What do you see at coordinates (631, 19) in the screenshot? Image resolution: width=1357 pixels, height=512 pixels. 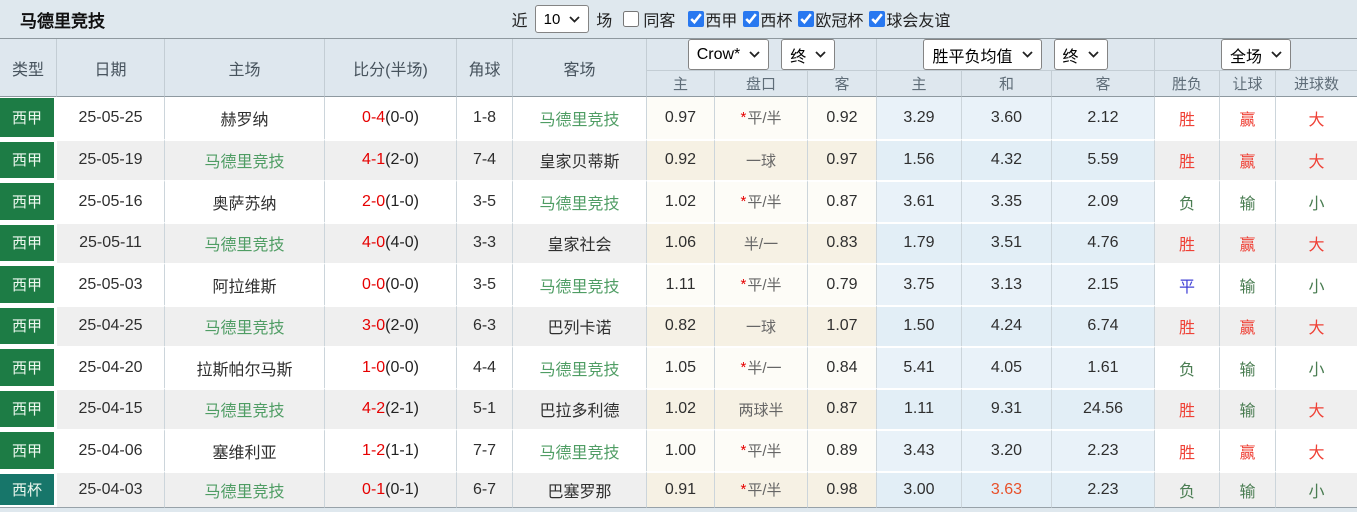 I see `same-venue-checkbox` at bounding box center [631, 19].